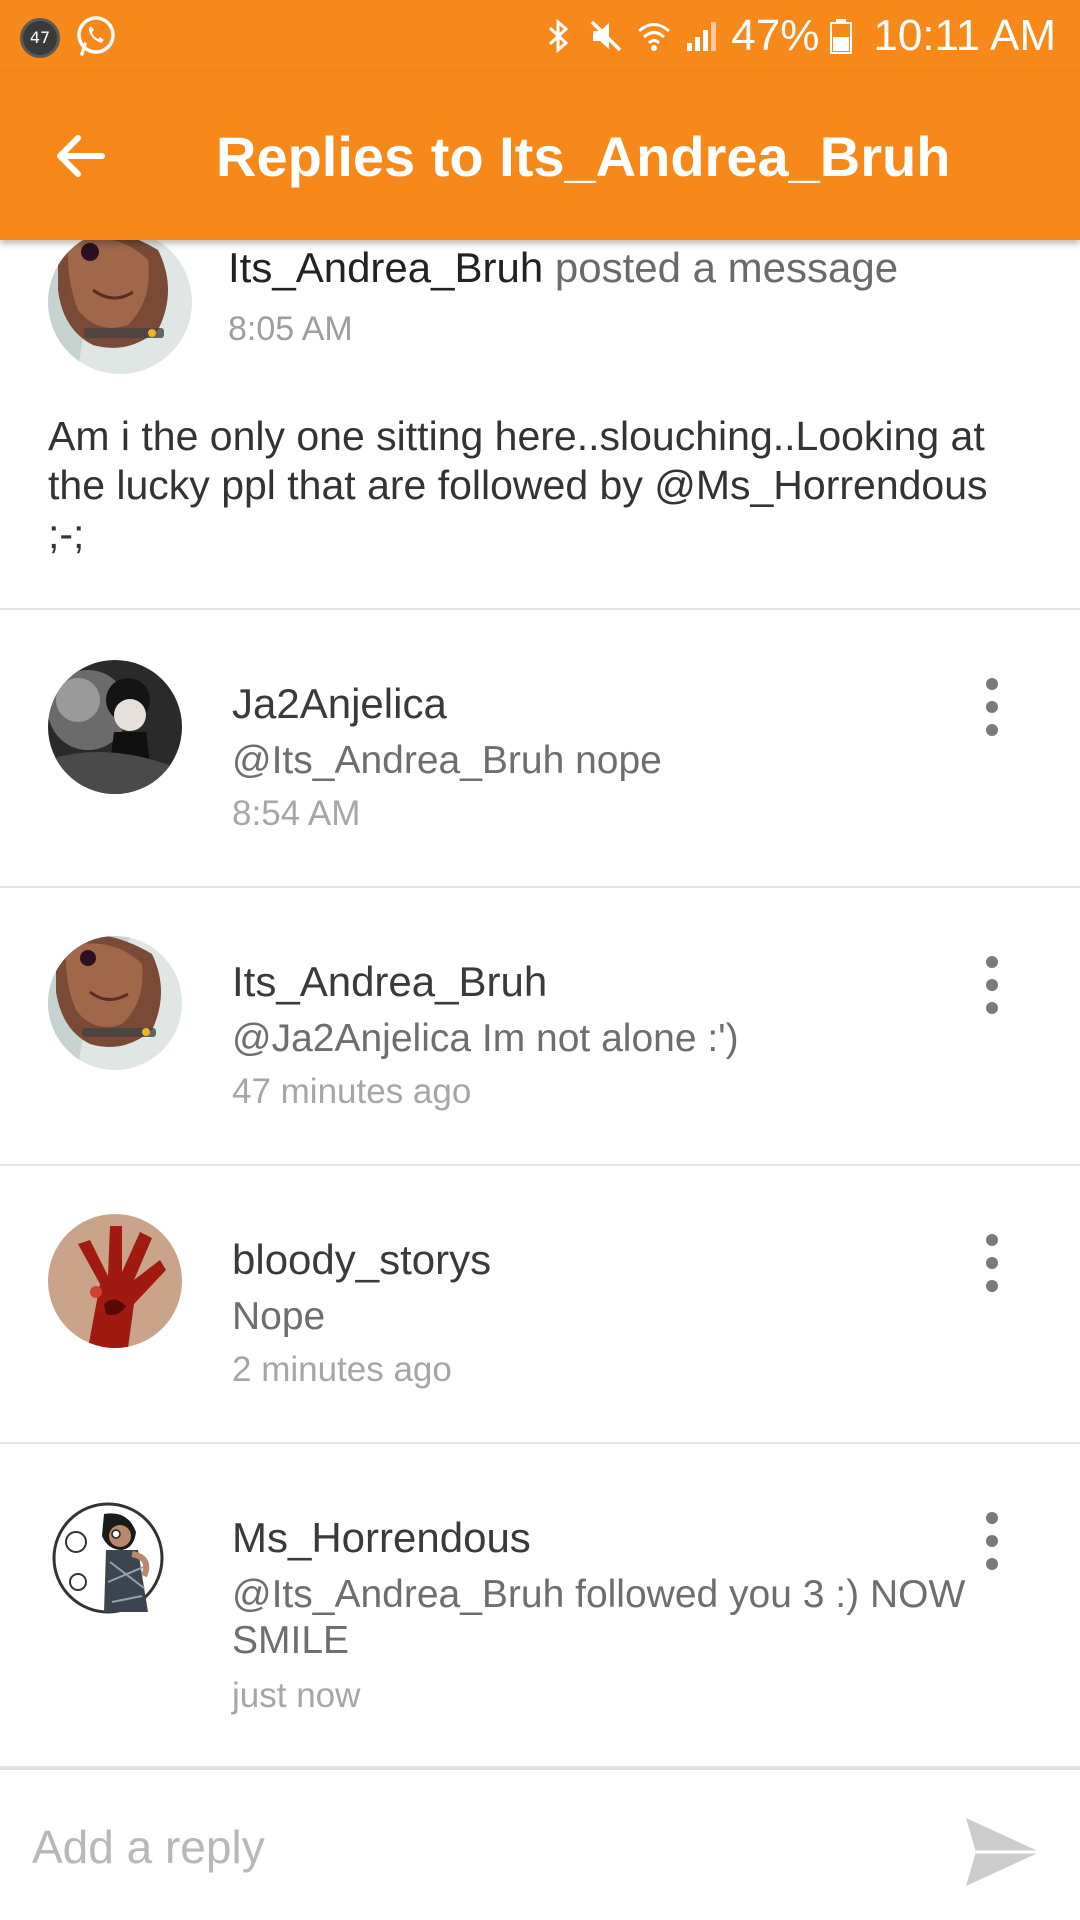 The image size is (1080, 1920). I want to click on mute-icon, so click(606, 36).